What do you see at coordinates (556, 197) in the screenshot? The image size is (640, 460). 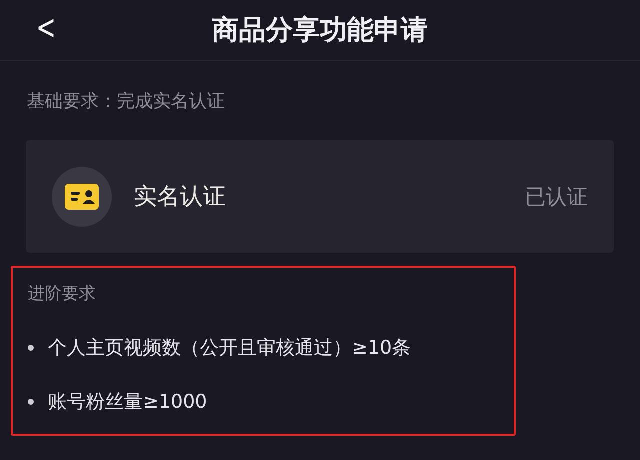 I see `verification-status: 已认证` at bounding box center [556, 197].